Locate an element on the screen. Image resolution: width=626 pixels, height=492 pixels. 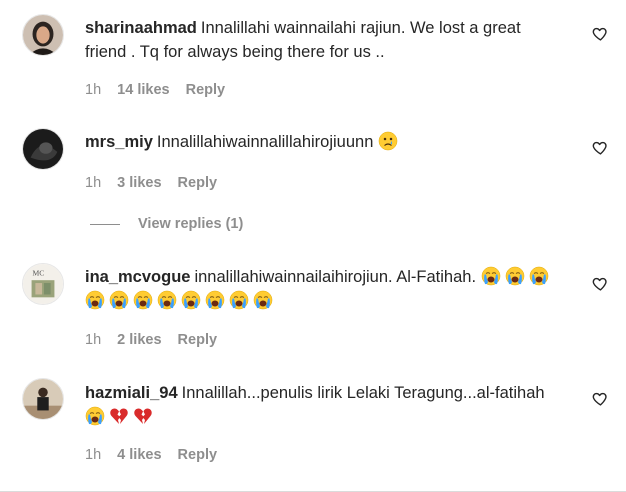
comment-likes: 14 likes is located at coordinates (143, 90).